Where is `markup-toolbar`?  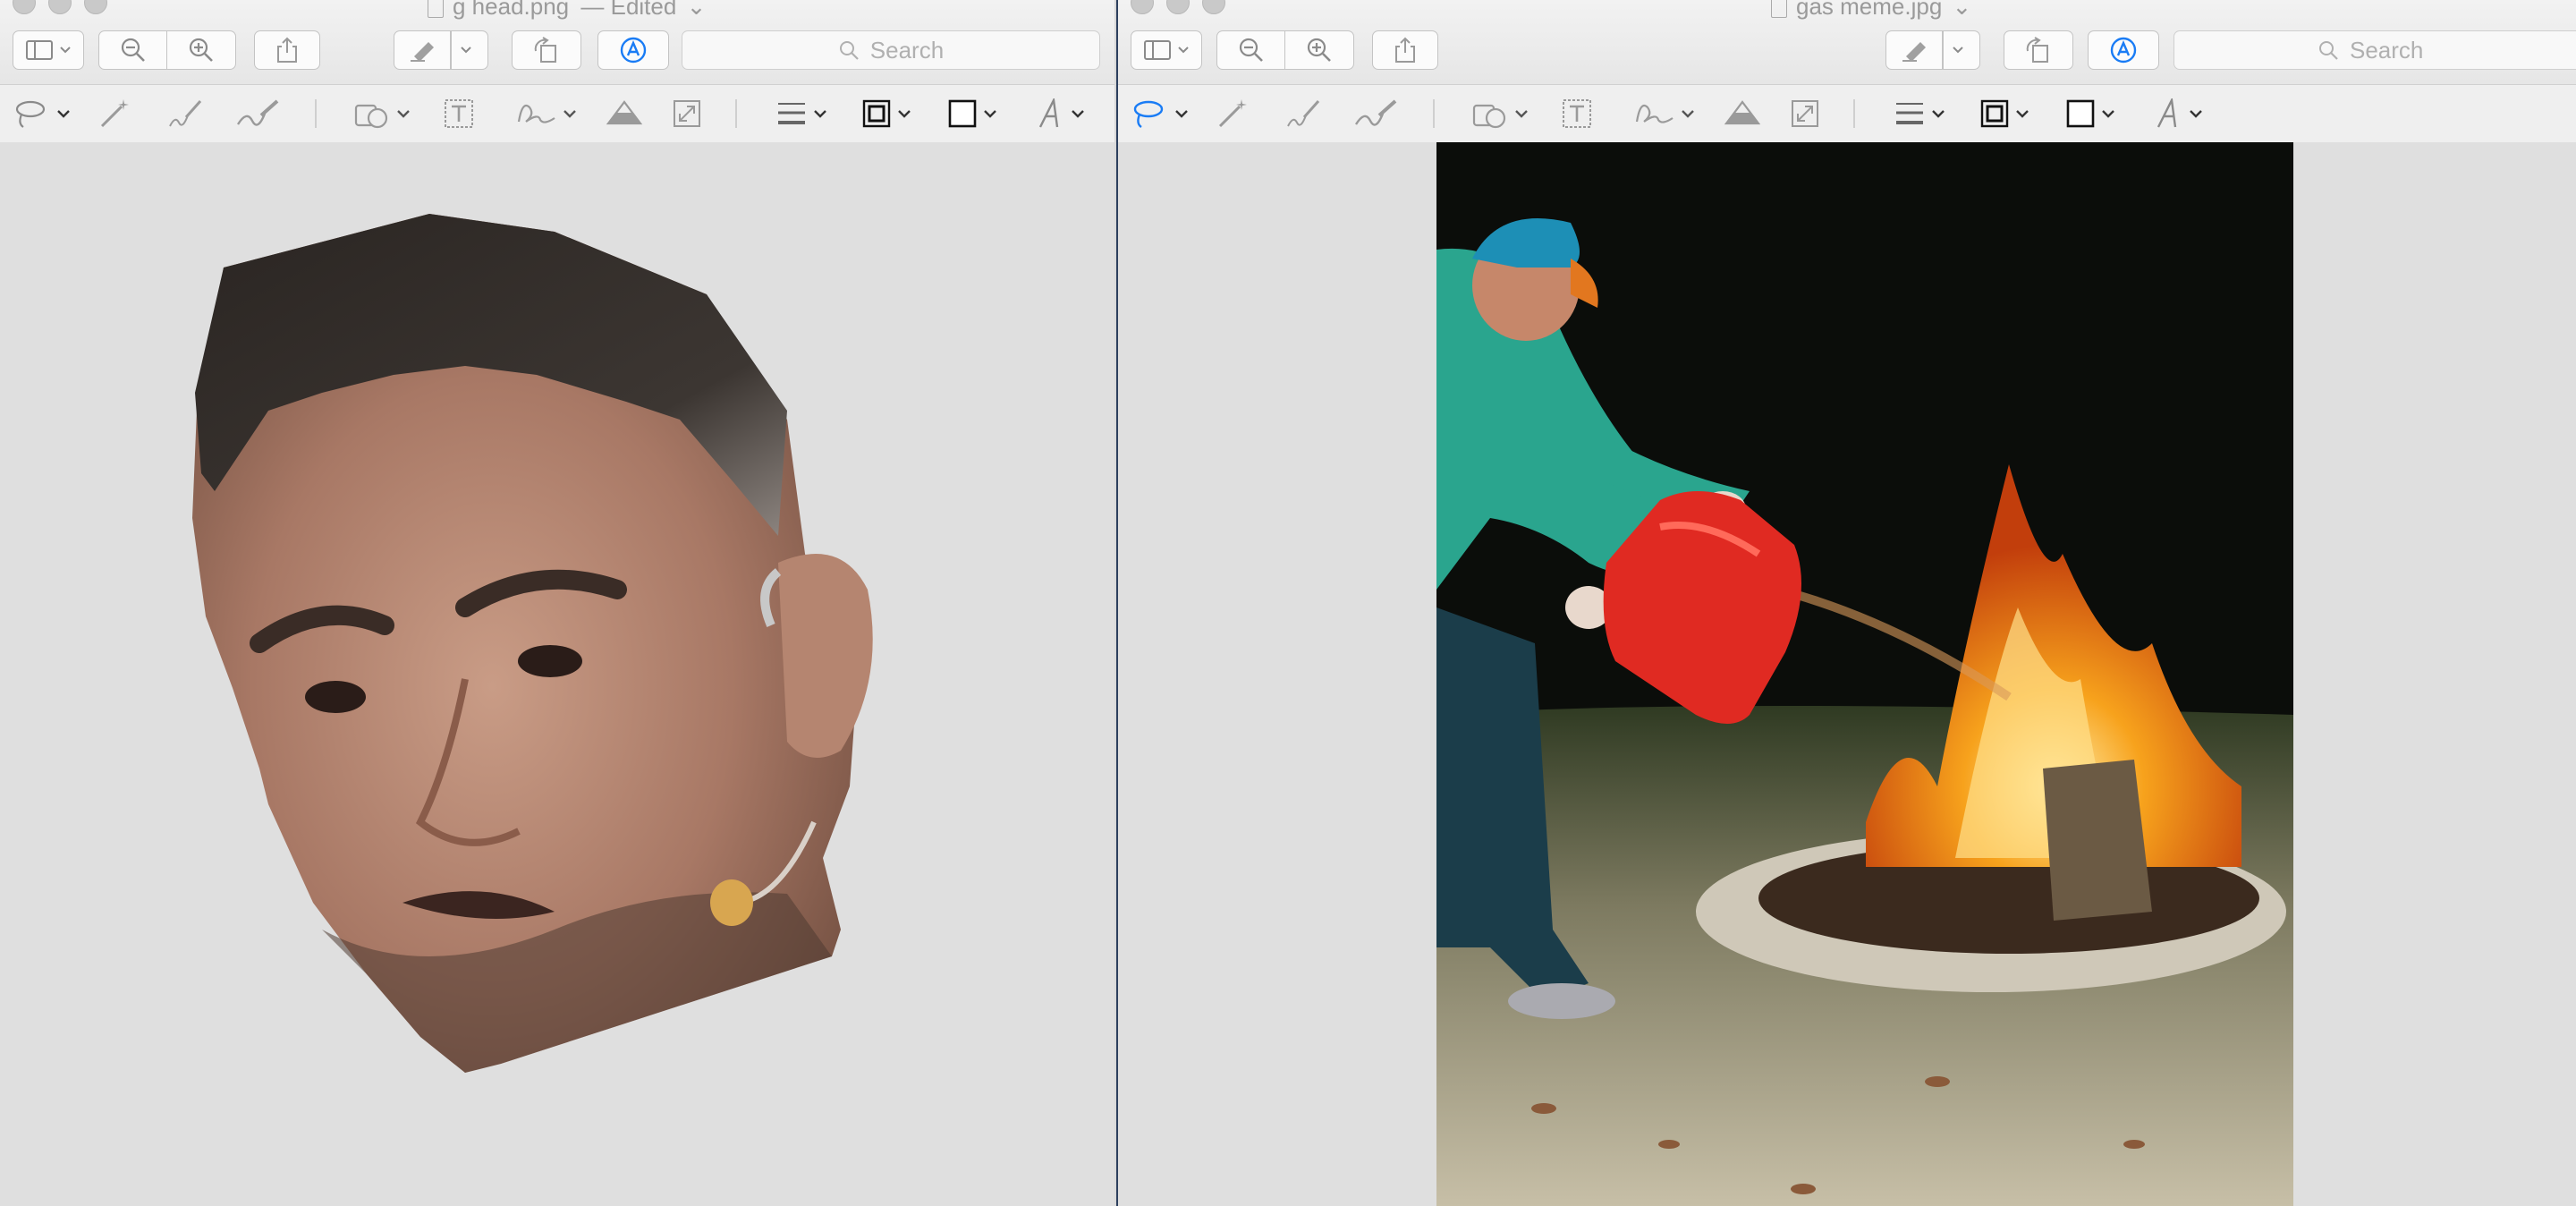
markup-toolbar is located at coordinates (1847, 113).